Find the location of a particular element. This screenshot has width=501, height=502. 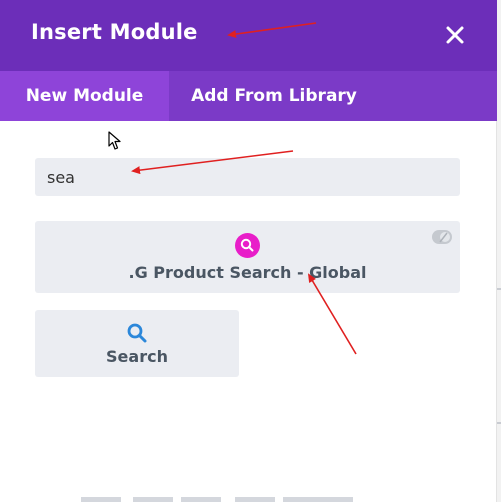

module-search-input is located at coordinates (247, 177).